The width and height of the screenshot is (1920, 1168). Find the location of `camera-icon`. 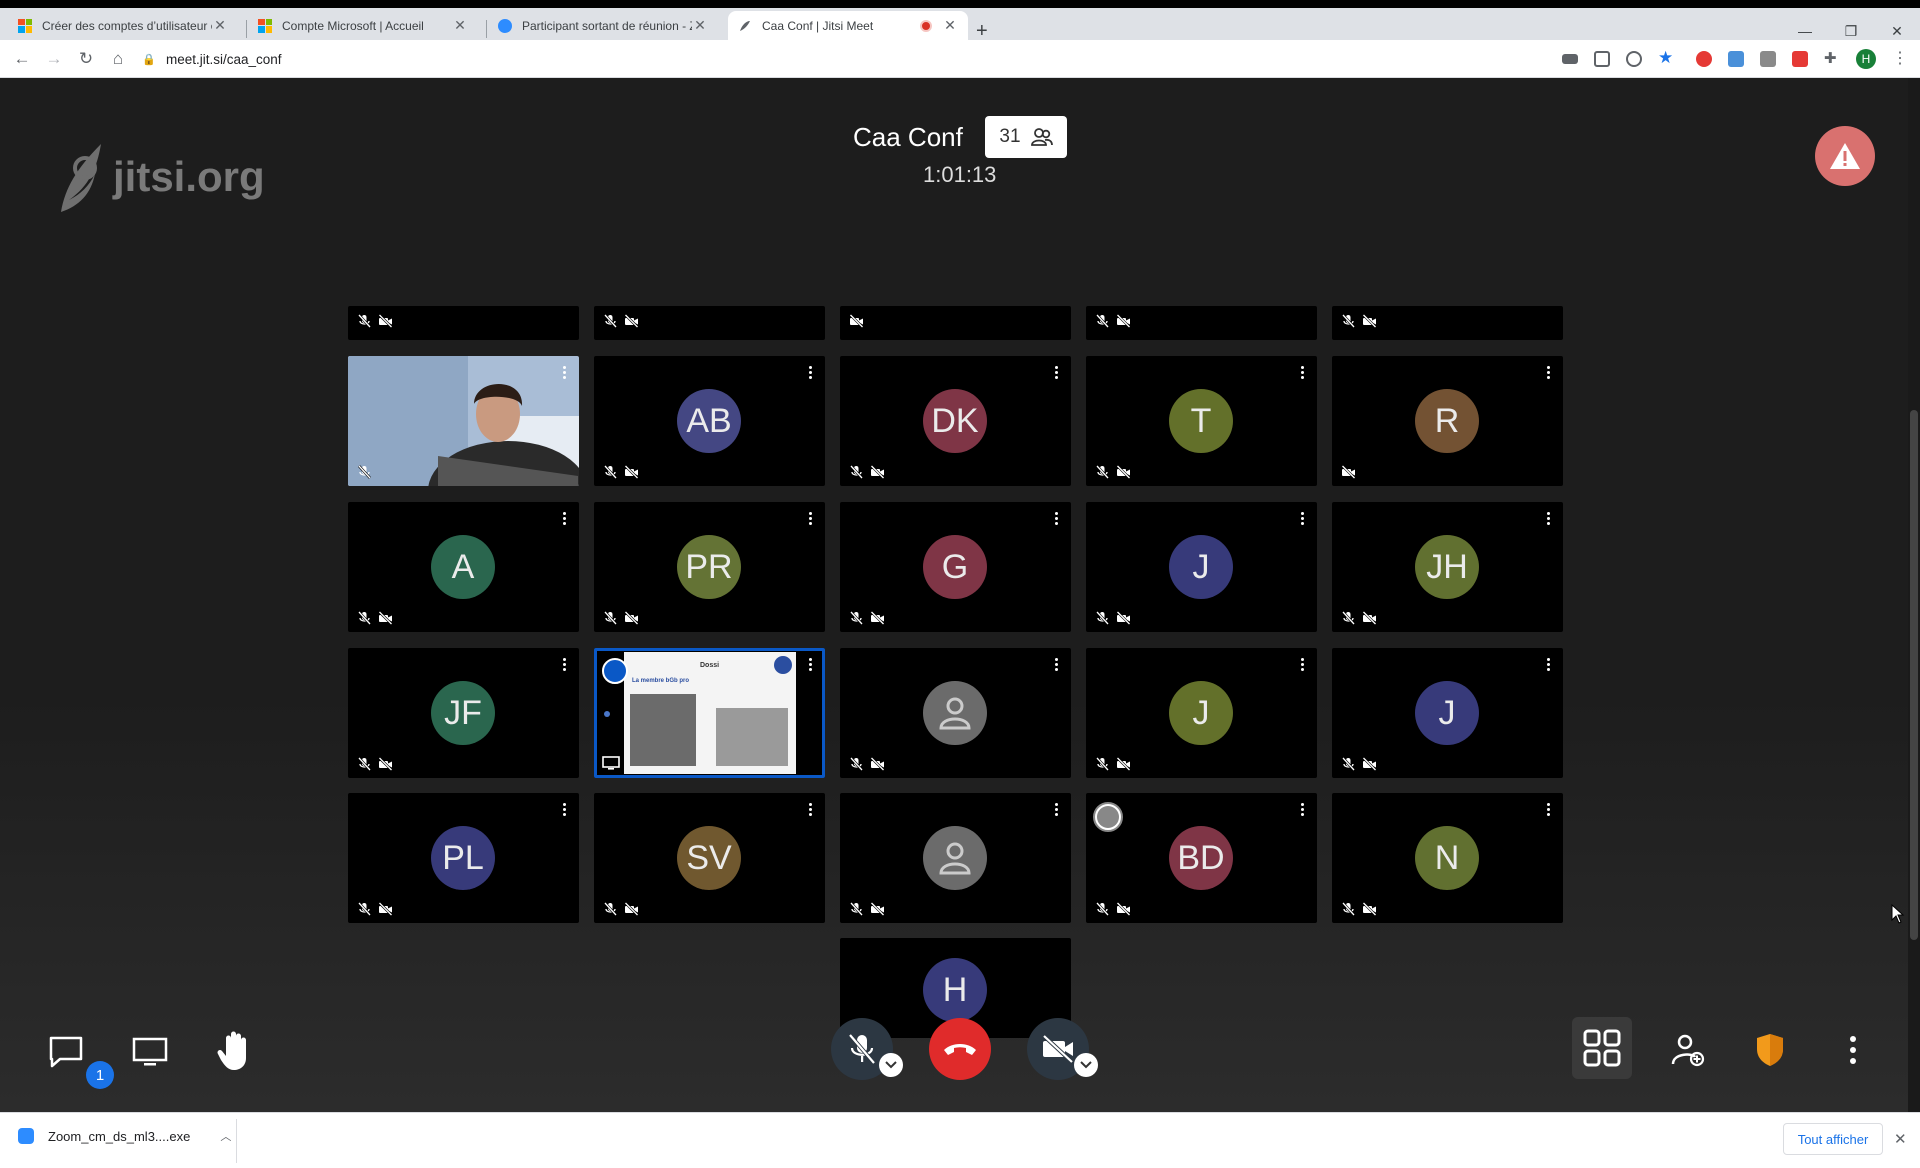

camera-icon is located at coordinates (1570, 59).